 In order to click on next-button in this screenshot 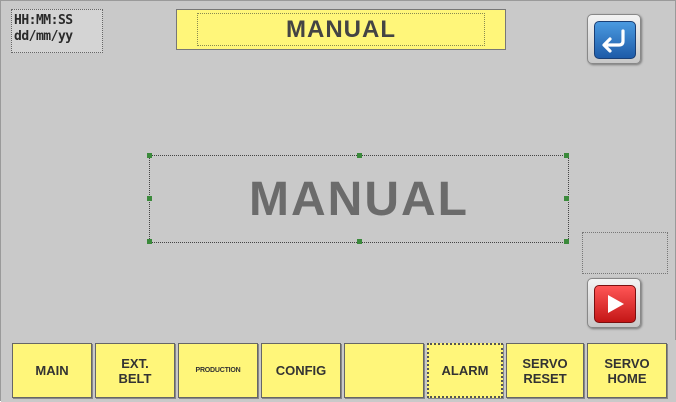, I will do `click(614, 303)`.